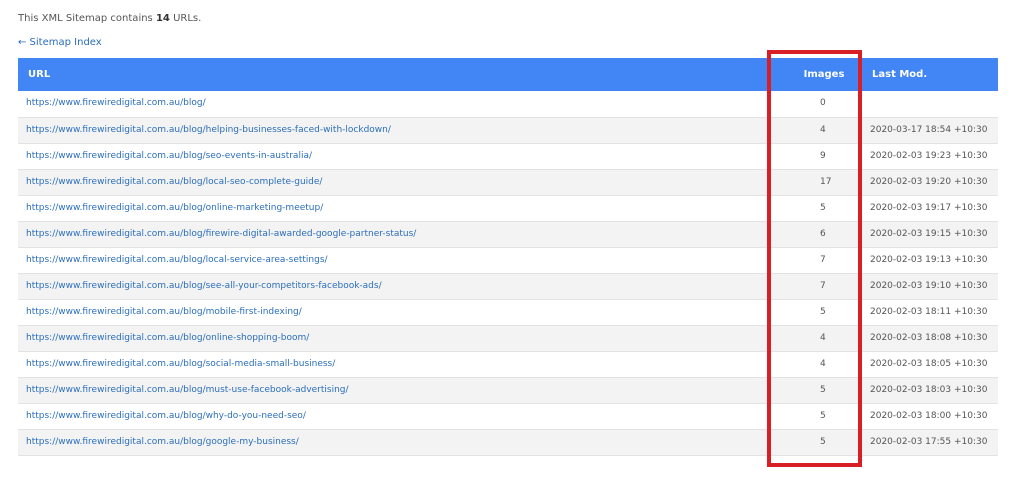 The image size is (1024, 477). What do you see at coordinates (85, 18) in the screenshot?
I see `intro-prefix: This XML Sitemap contains` at bounding box center [85, 18].